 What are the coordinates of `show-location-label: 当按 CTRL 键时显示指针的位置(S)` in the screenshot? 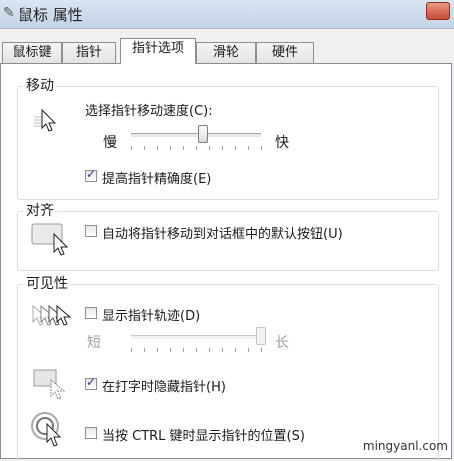 It's located at (203, 436).